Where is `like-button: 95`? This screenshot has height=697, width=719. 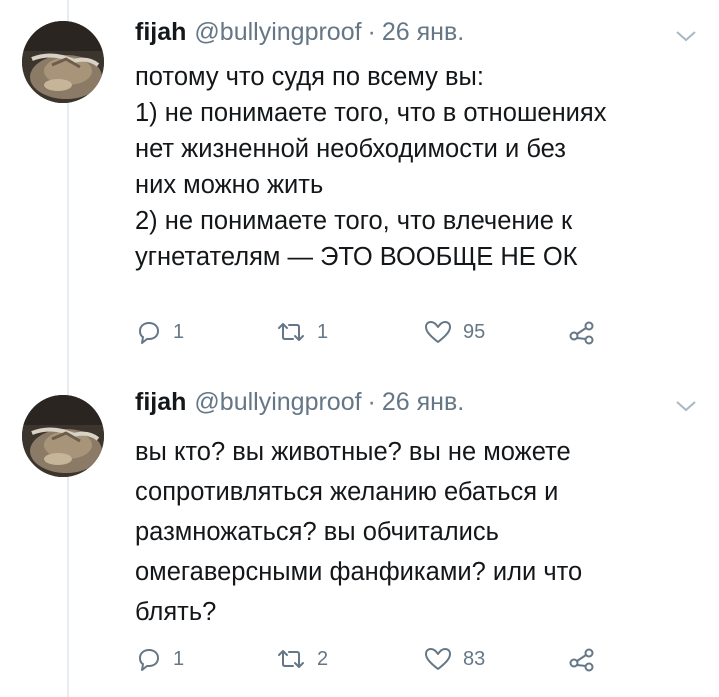
like-button: 95 is located at coordinates (454, 332).